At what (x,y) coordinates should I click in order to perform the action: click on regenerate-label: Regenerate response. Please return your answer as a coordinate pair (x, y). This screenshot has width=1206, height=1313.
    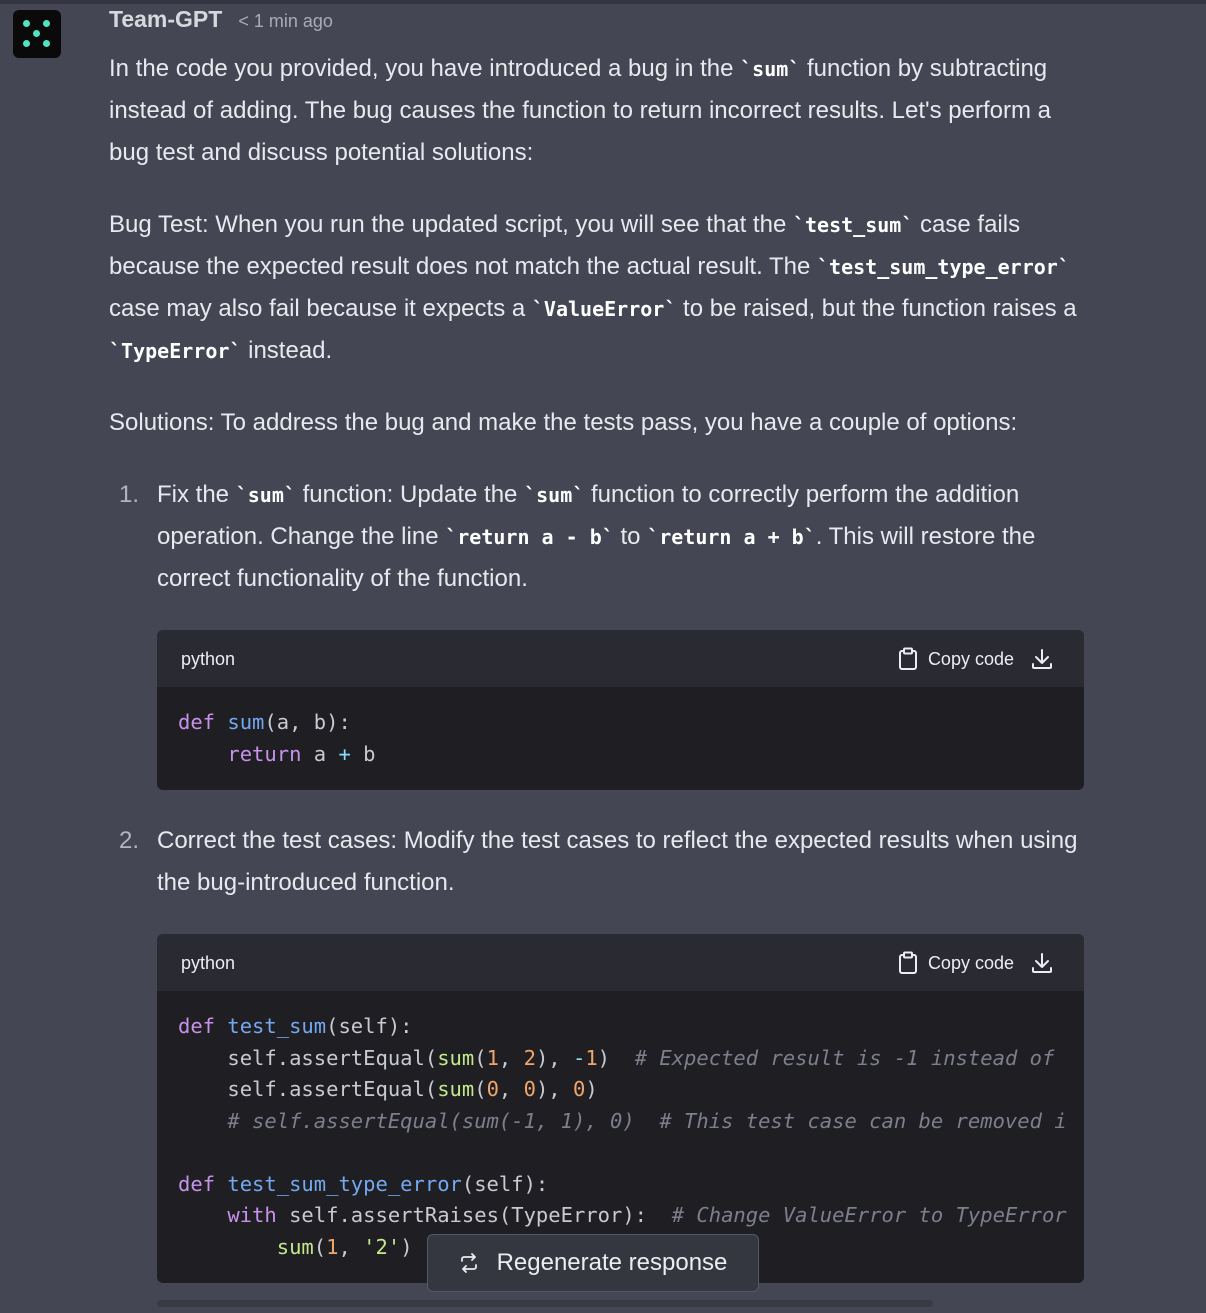
    Looking at the image, I should click on (612, 1262).